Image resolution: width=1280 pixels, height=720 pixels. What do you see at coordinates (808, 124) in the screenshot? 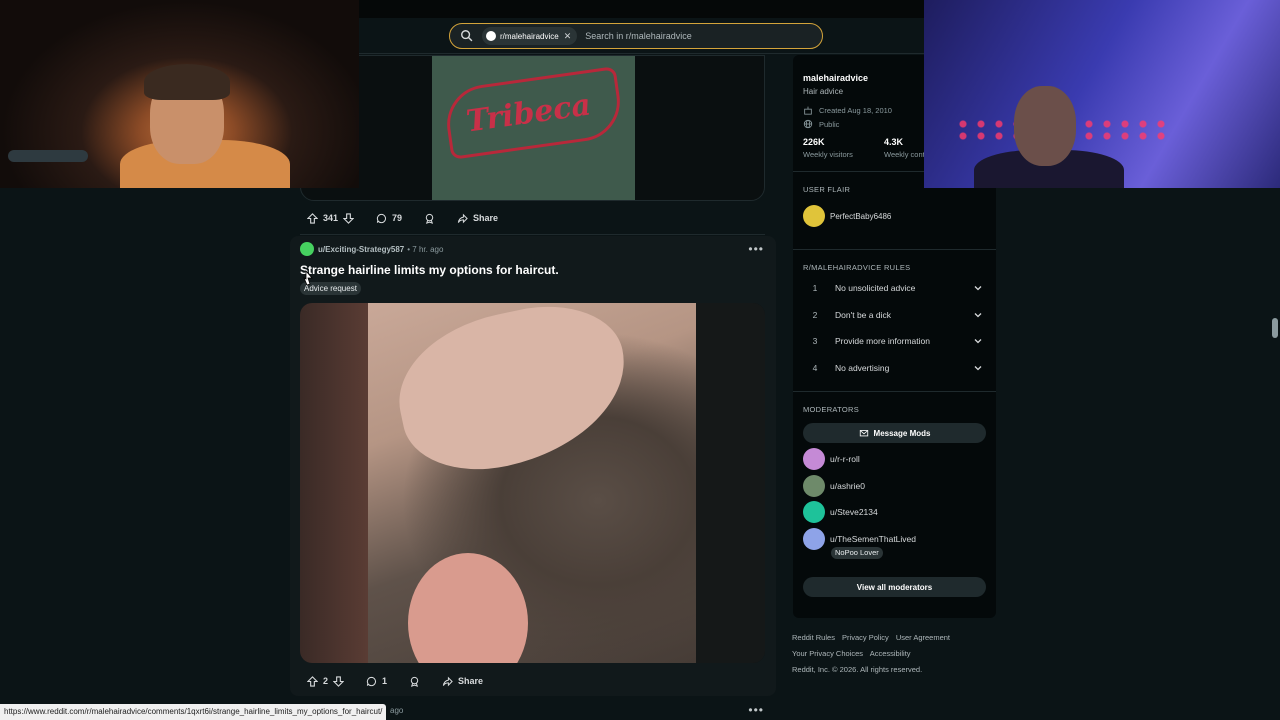
I see `globe-icon` at bounding box center [808, 124].